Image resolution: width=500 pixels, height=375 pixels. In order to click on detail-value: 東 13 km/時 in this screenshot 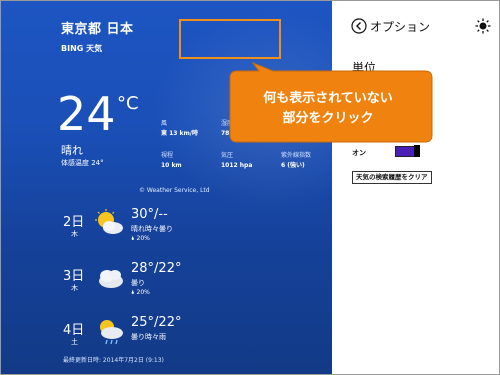, I will do `click(179, 133)`.